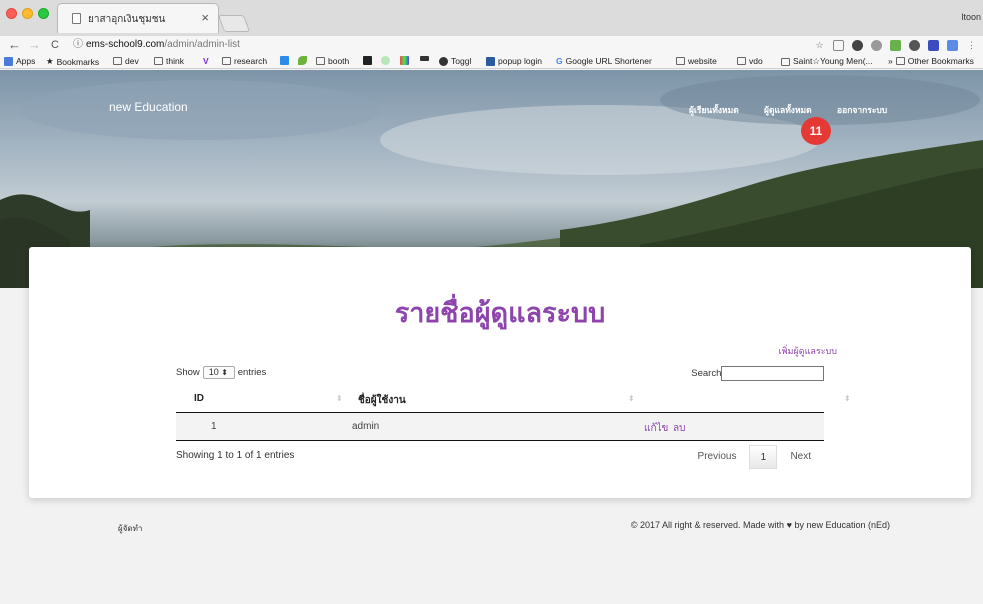  What do you see at coordinates (455, 61) in the screenshot?
I see `bookmark-toggl: Toggl` at bounding box center [455, 61].